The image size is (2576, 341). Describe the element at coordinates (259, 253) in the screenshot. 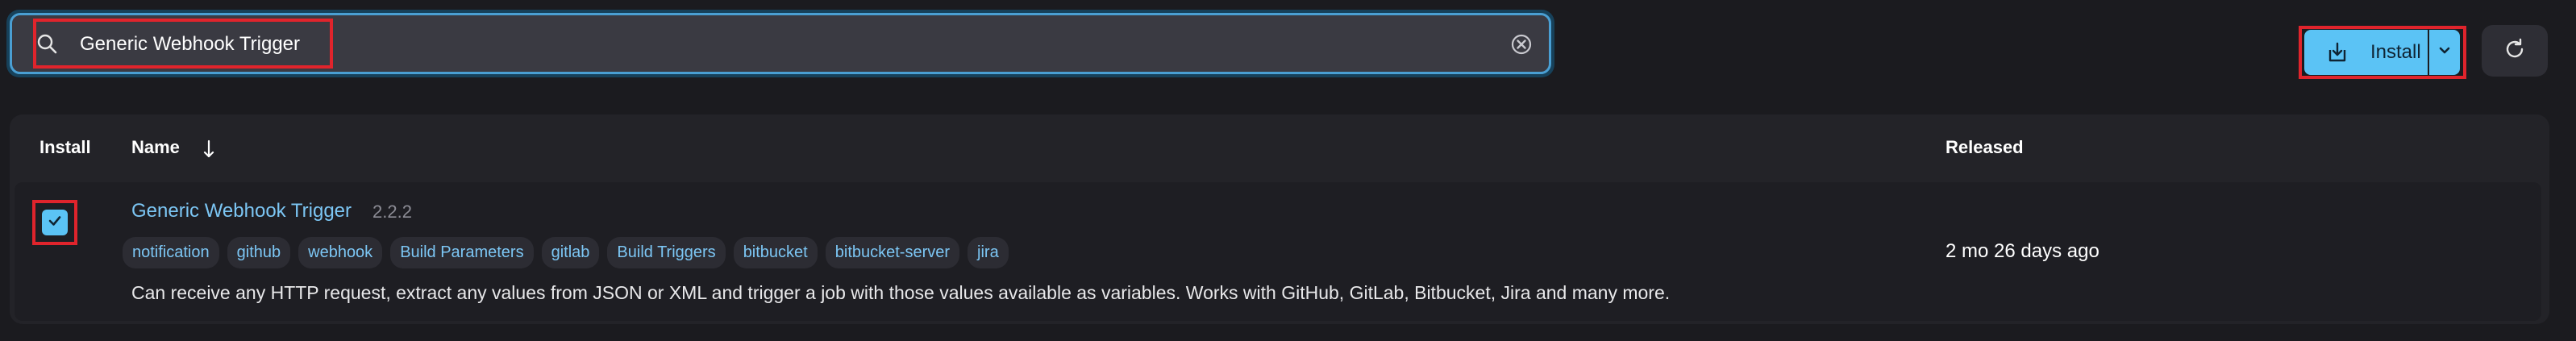

I see `tag-github: github` at that location.